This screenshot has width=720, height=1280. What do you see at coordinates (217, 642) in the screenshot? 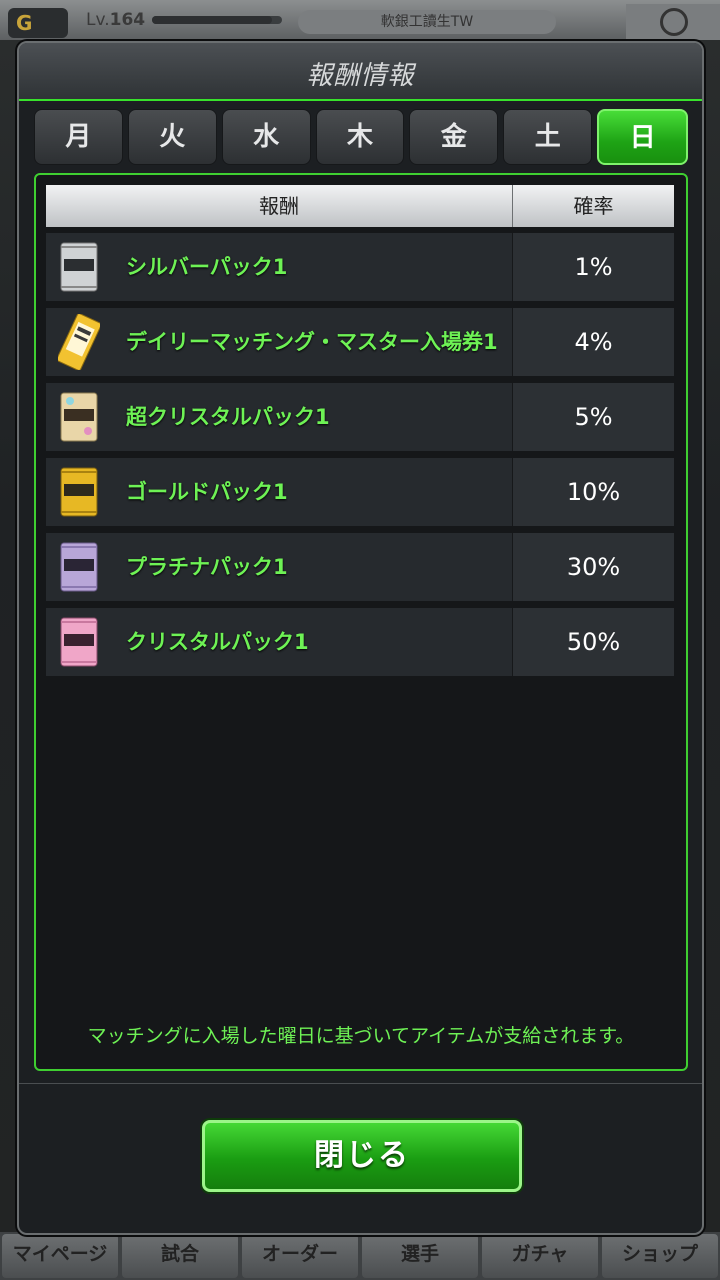
I see `reward-name: クリスタルパック1` at bounding box center [217, 642].